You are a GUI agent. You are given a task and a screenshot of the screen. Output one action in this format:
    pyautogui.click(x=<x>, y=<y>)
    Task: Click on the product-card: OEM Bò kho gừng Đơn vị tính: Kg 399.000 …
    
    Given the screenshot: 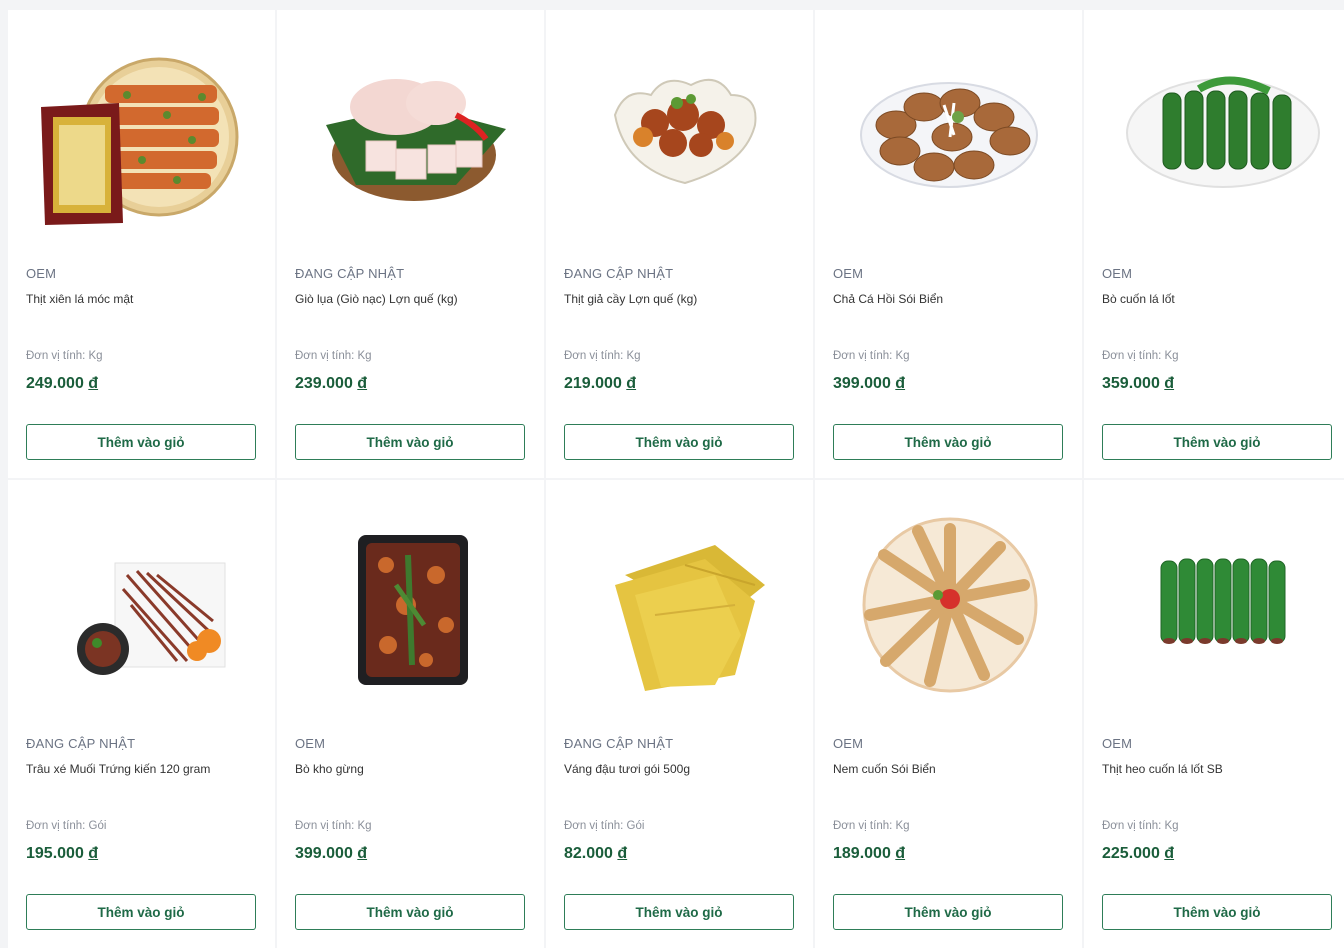 What is the action you would take?
    pyautogui.click(x=410, y=714)
    